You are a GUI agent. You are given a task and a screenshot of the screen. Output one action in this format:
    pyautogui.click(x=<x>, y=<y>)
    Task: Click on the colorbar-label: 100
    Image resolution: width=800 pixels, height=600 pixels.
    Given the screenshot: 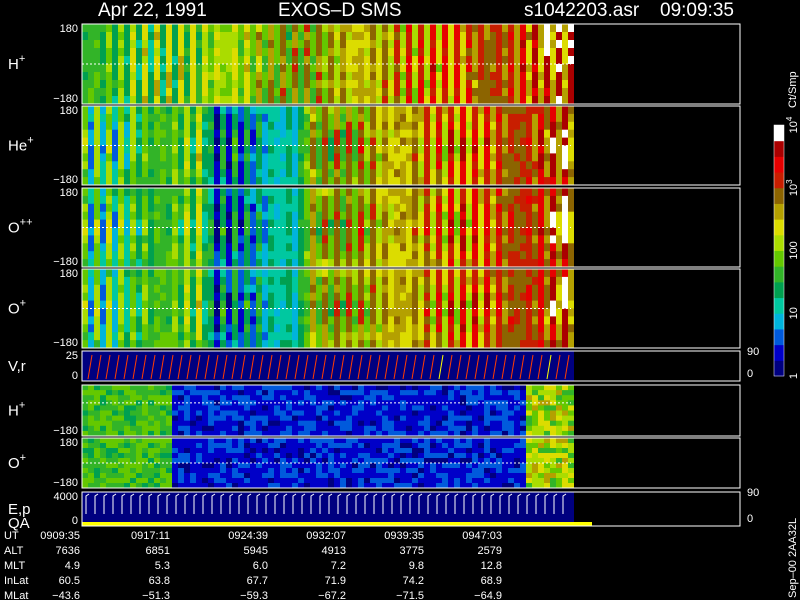 What is the action you would take?
    pyautogui.click(x=794, y=250)
    